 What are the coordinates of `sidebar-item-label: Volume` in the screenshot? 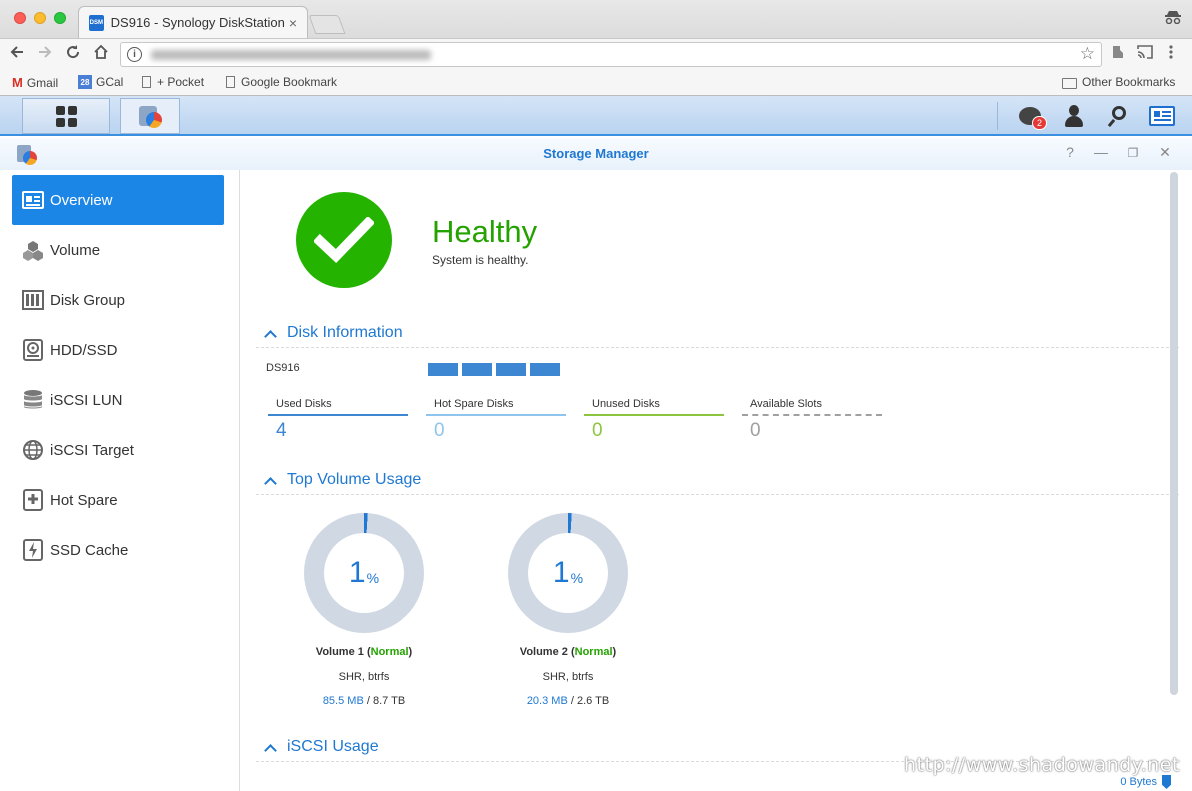 It's located at (75, 250).